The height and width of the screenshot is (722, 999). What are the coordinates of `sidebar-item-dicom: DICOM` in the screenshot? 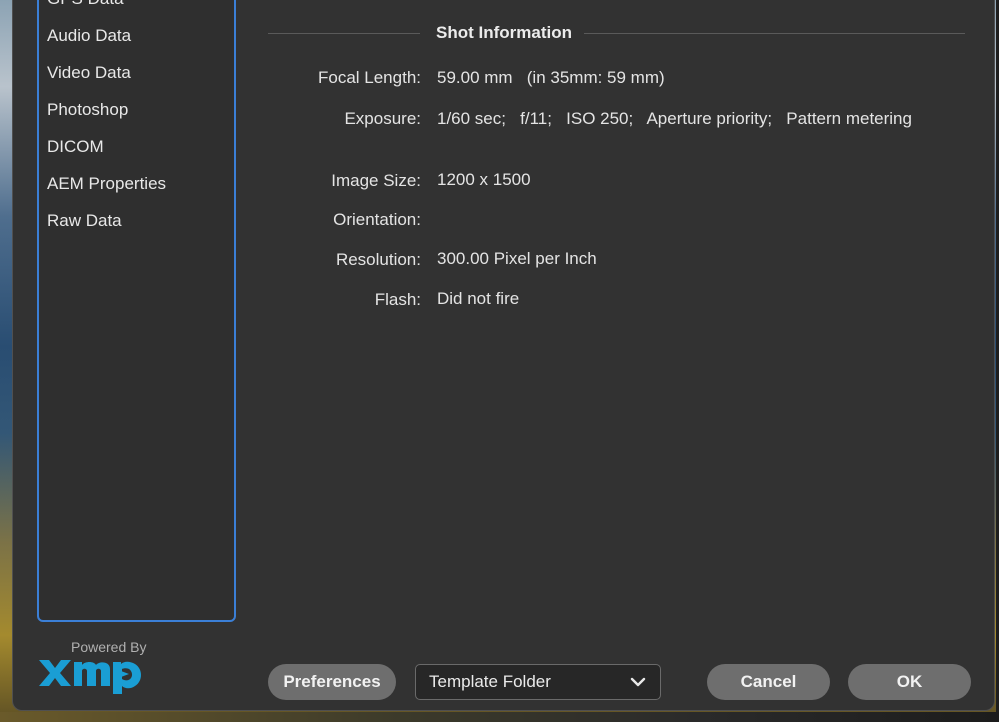 It's located at (75, 147).